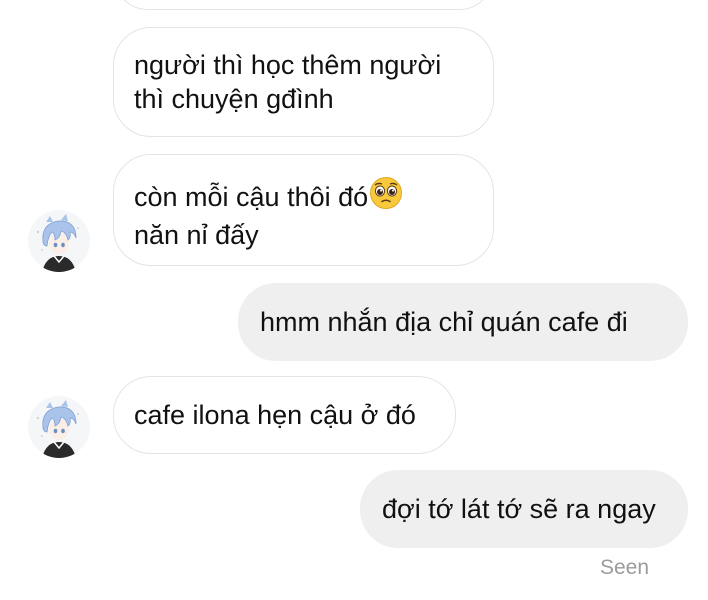 The height and width of the screenshot is (600, 708). I want to click on message-text-line: còn mỗi cậu thôi đó, so click(303, 197).